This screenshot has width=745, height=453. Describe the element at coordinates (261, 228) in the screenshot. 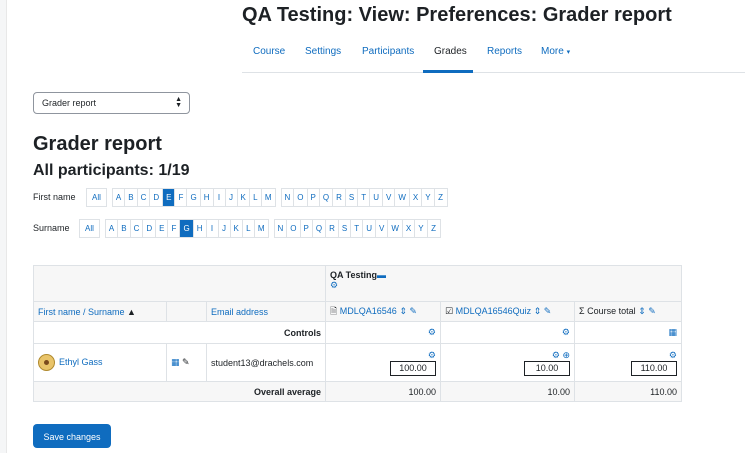

I see `surname-initial-m: M` at that location.